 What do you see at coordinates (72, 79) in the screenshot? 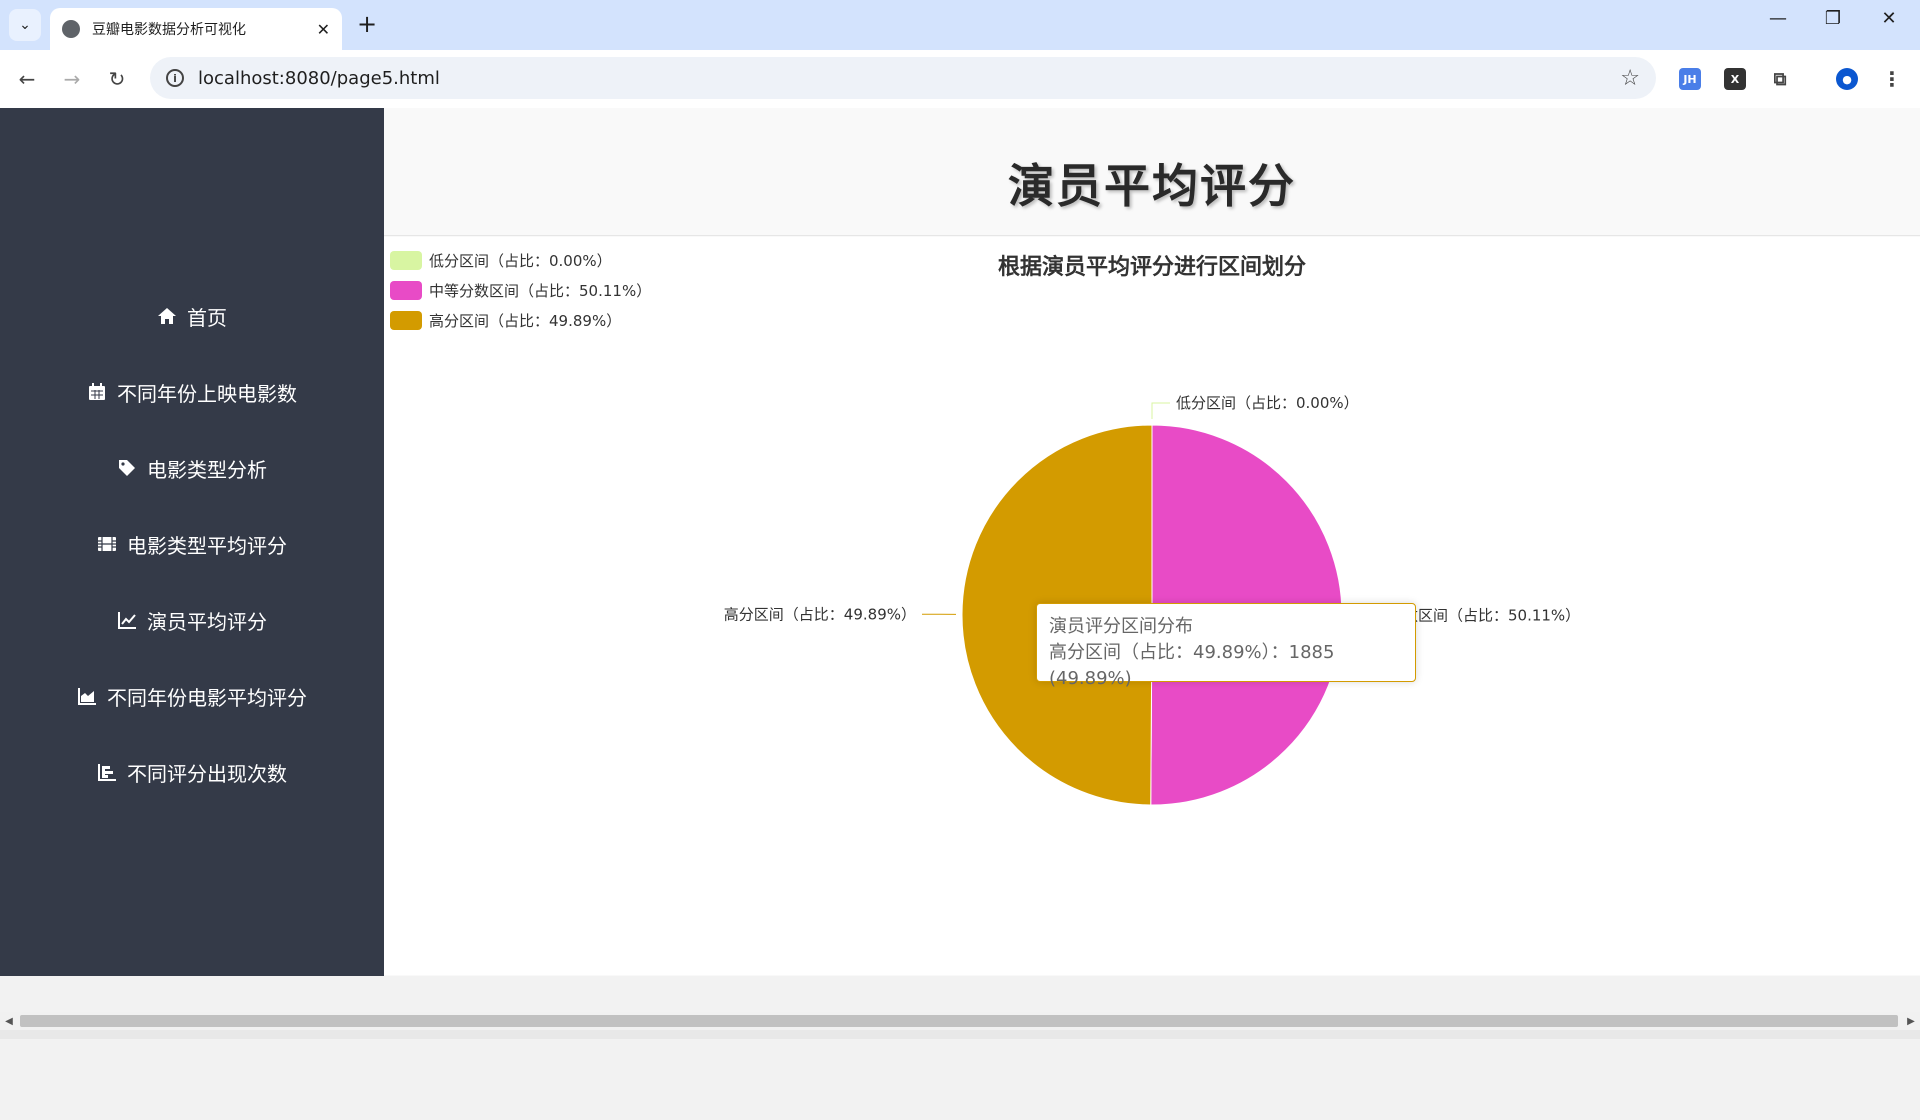
I see `forward-icon: →` at bounding box center [72, 79].